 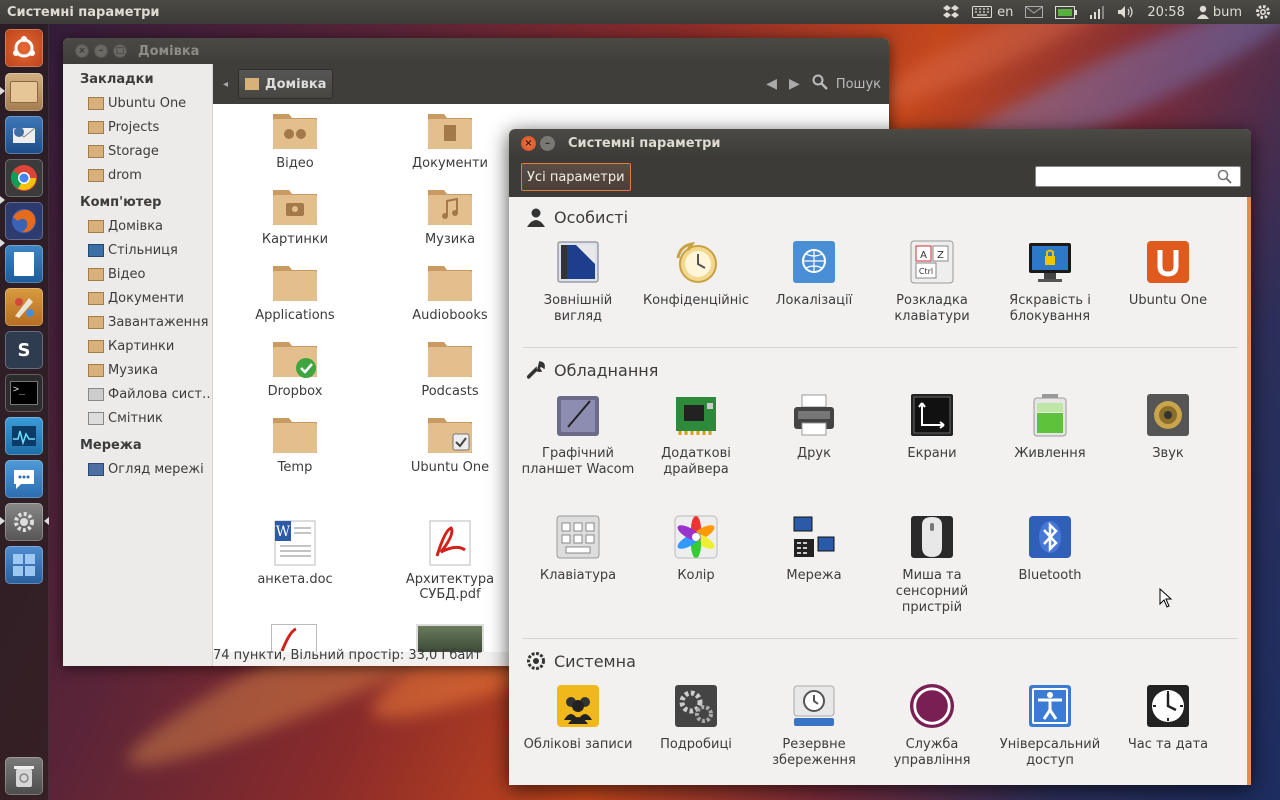 What do you see at coordinates (137, 346) in the screenshot?
I see `sidebar-item-pictures: Картинки` at bounding box center [137, 346].